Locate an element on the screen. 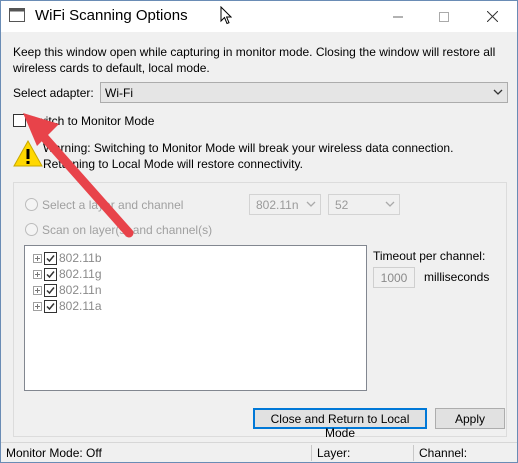  mouse-cursor-icon is located at coordinates (226, 16).